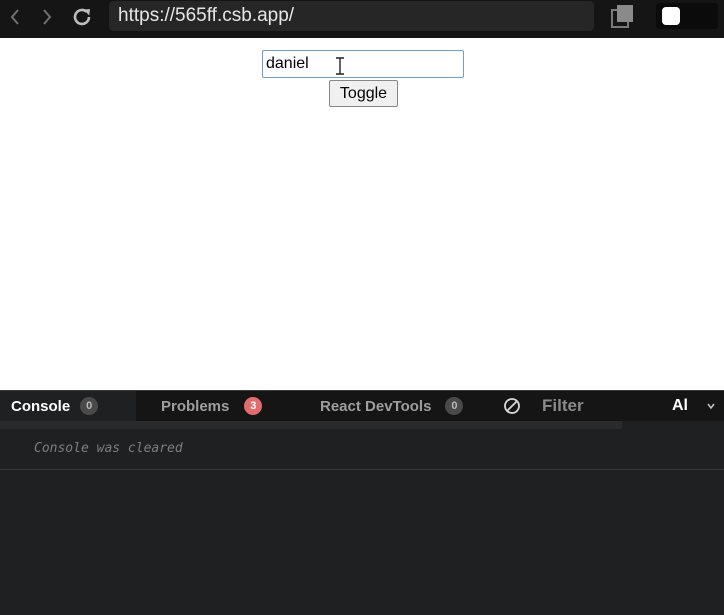  Describe the element at coordinates (363, 93) in the screenshot. I see `toggle-button: Toggle` at that location.